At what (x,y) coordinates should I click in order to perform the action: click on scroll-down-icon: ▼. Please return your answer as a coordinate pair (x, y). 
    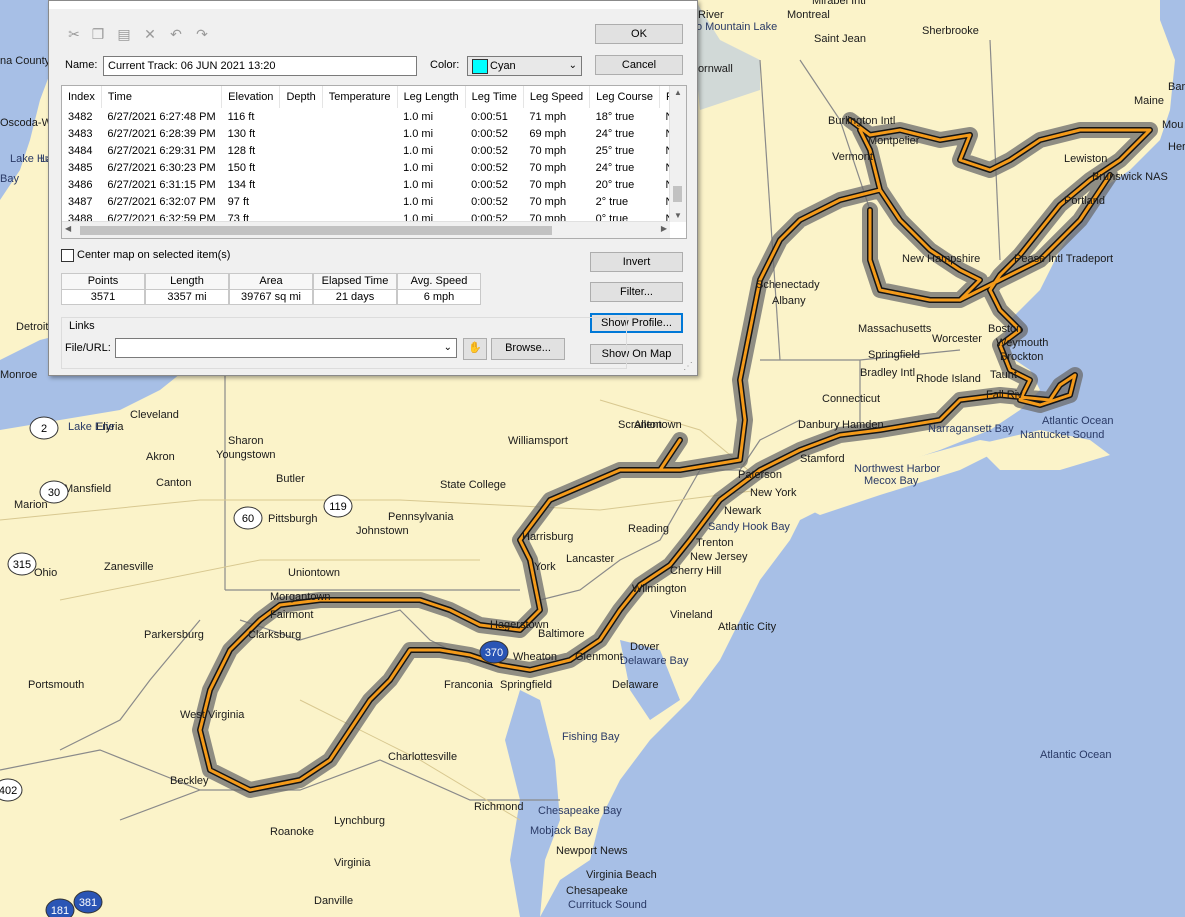
    Looking at the image, I should click on (678, 215).